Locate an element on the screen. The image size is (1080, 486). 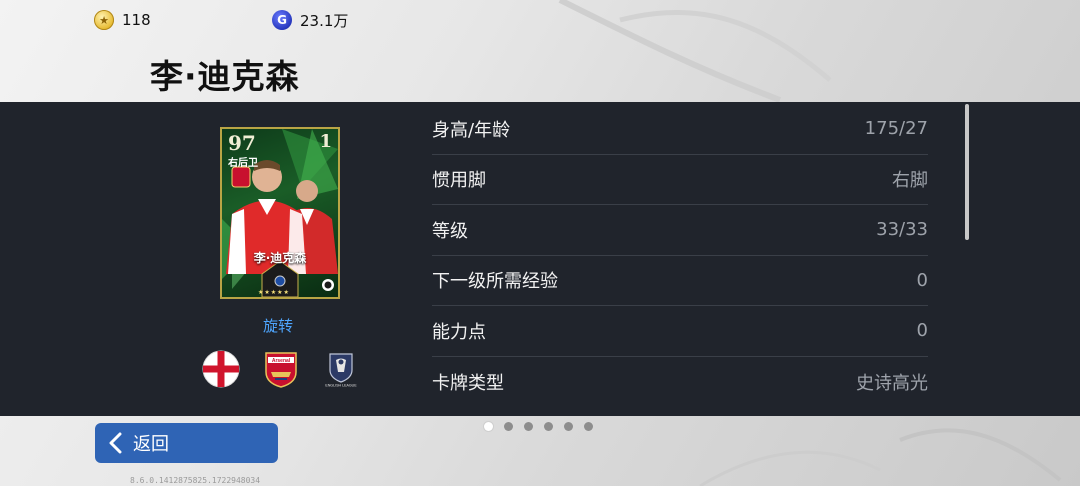
stat-value: 175/27 is located at coordinates (896, 129).